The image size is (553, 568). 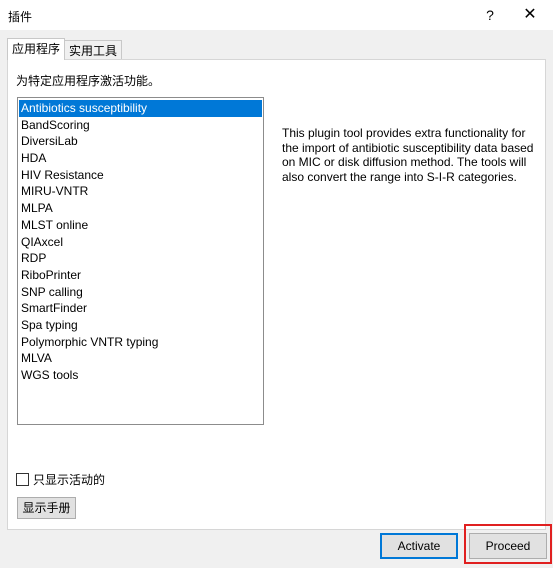 What do you see at coordinates (140, 275) in the screenshot?
I see `plugin-list-item: RiboPrinter` at bounding box center [140, 275].